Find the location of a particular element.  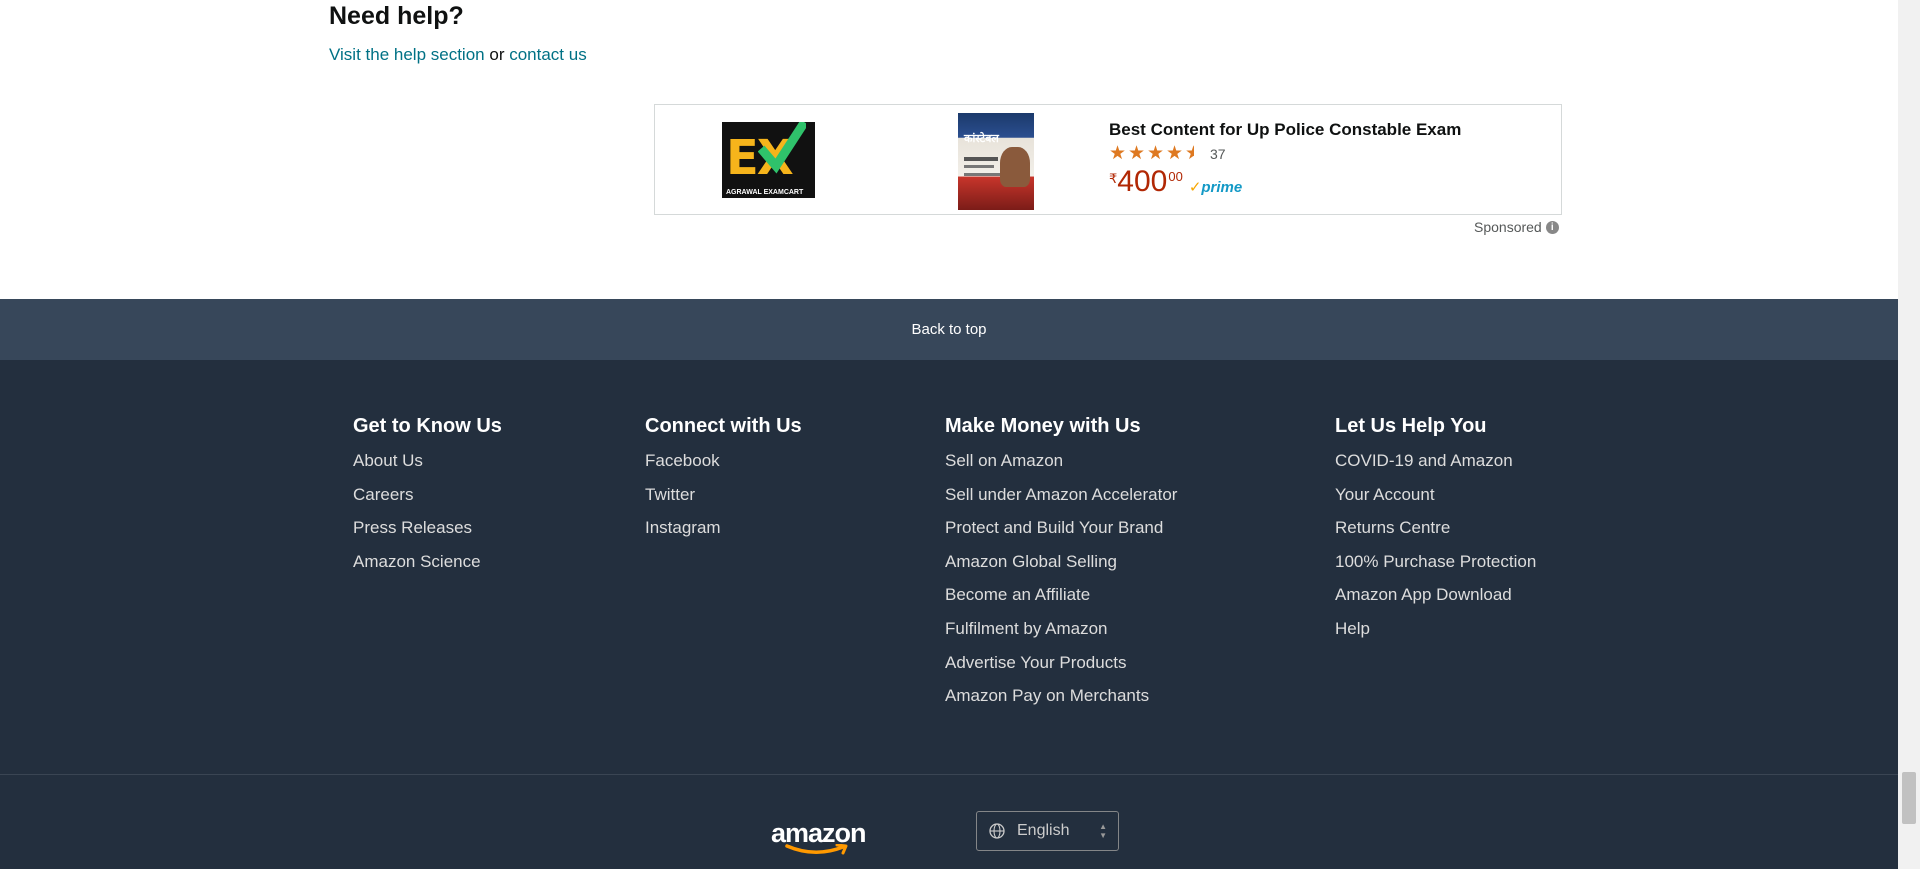

footer-link: Amazon Science is located at coordinates (427, 568).